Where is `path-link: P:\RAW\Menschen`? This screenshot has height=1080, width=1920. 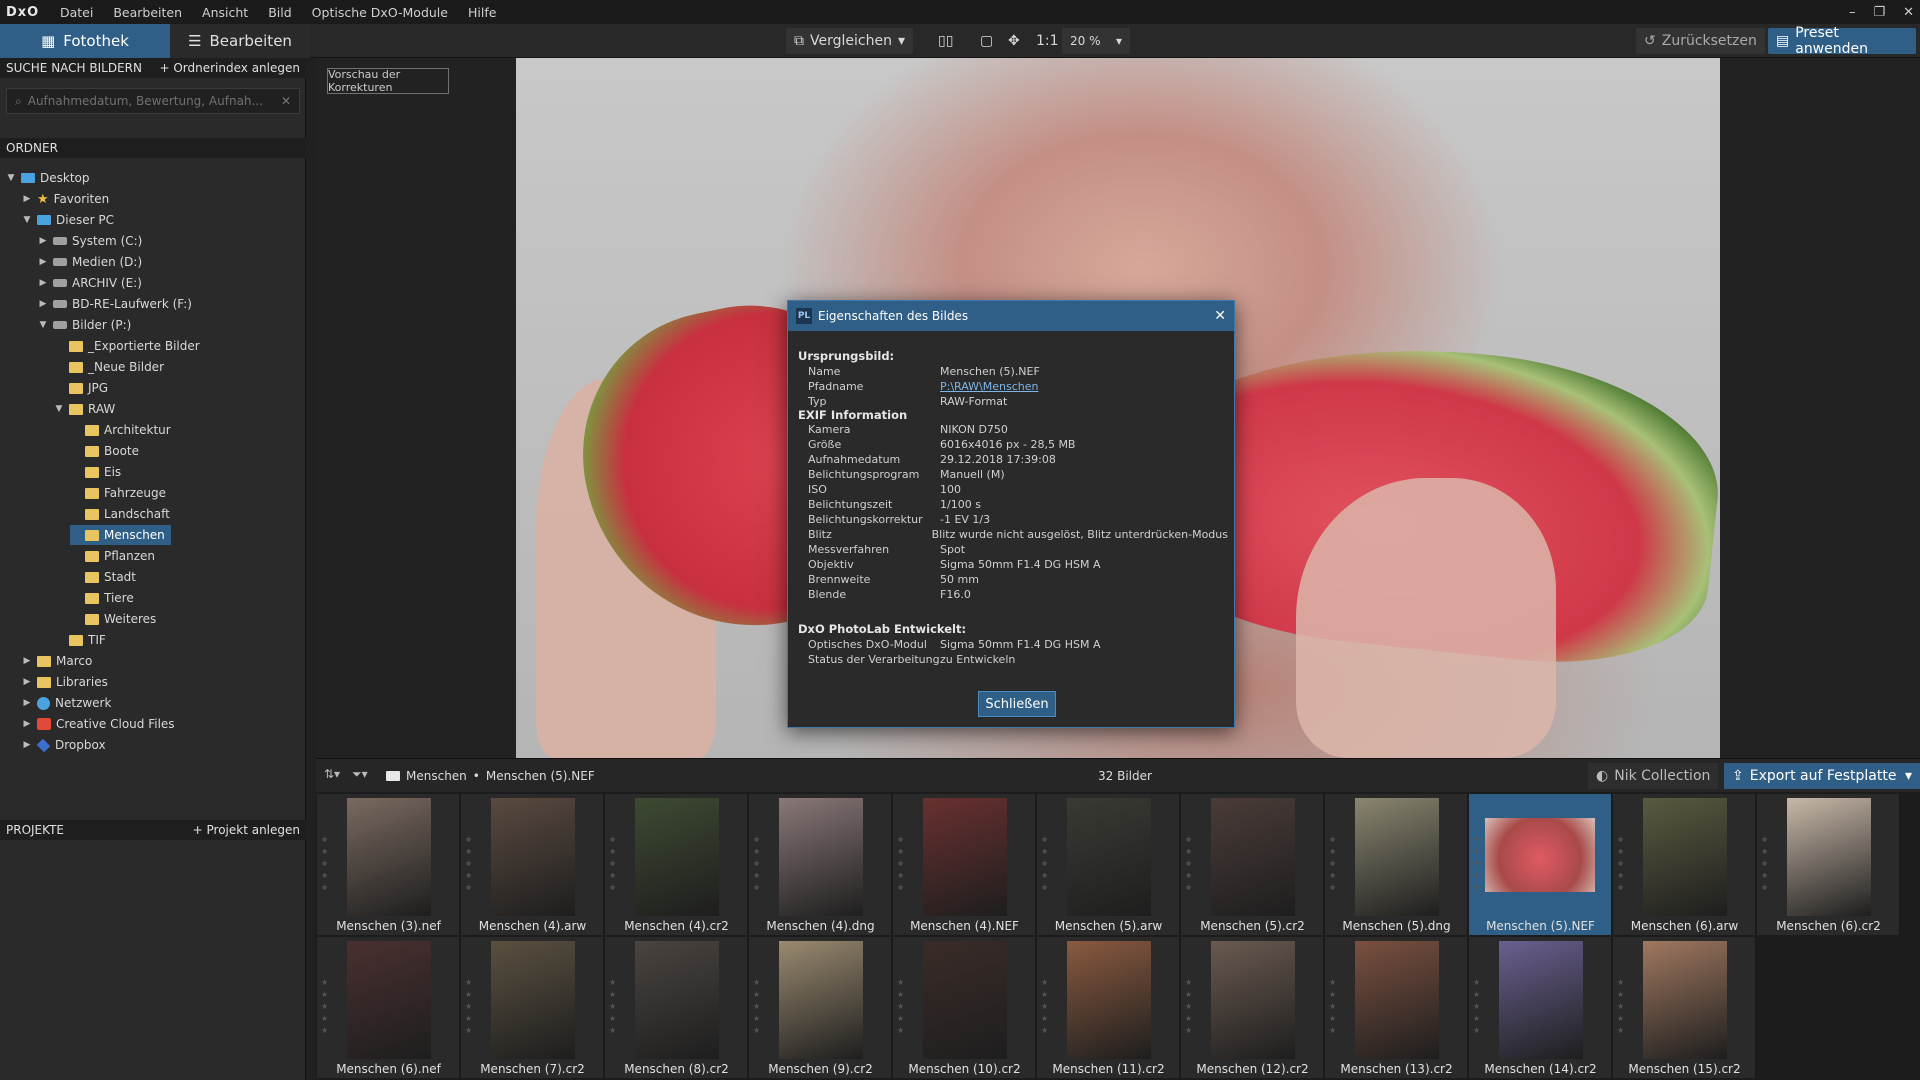 path-link: P:\RAW\Menschen is located at coordinates (1084, 387).